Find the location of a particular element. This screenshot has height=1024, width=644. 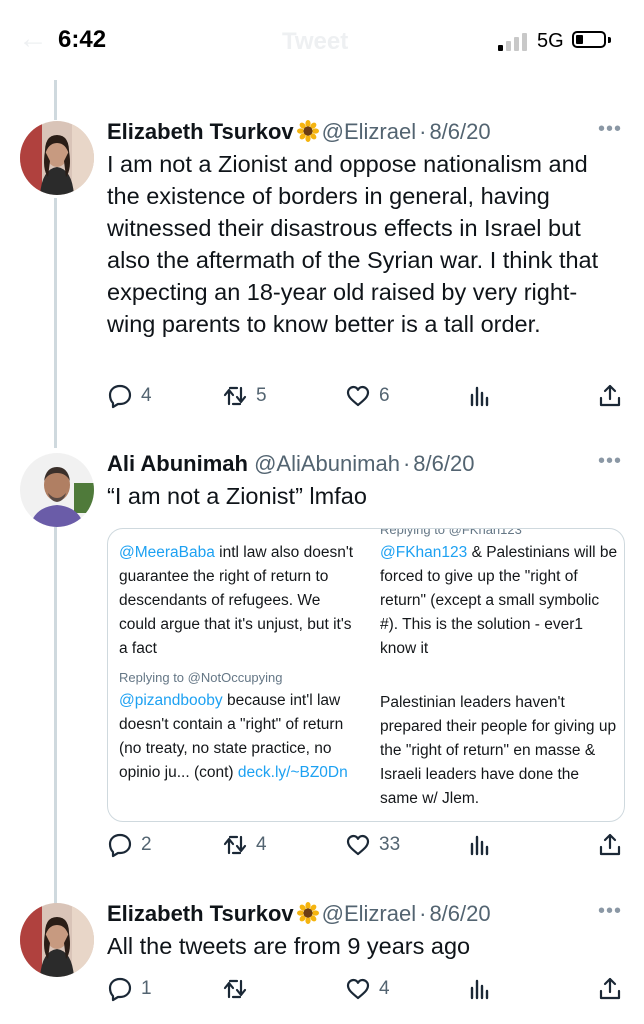

embed-mention: @MeeraBaba is located at coordinates (167, 552).